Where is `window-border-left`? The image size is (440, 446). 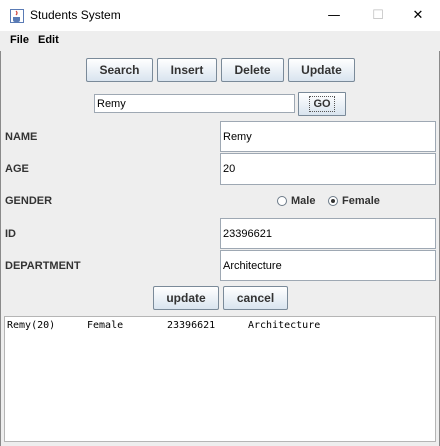
window-border-left is located at coordinates (0, 223).